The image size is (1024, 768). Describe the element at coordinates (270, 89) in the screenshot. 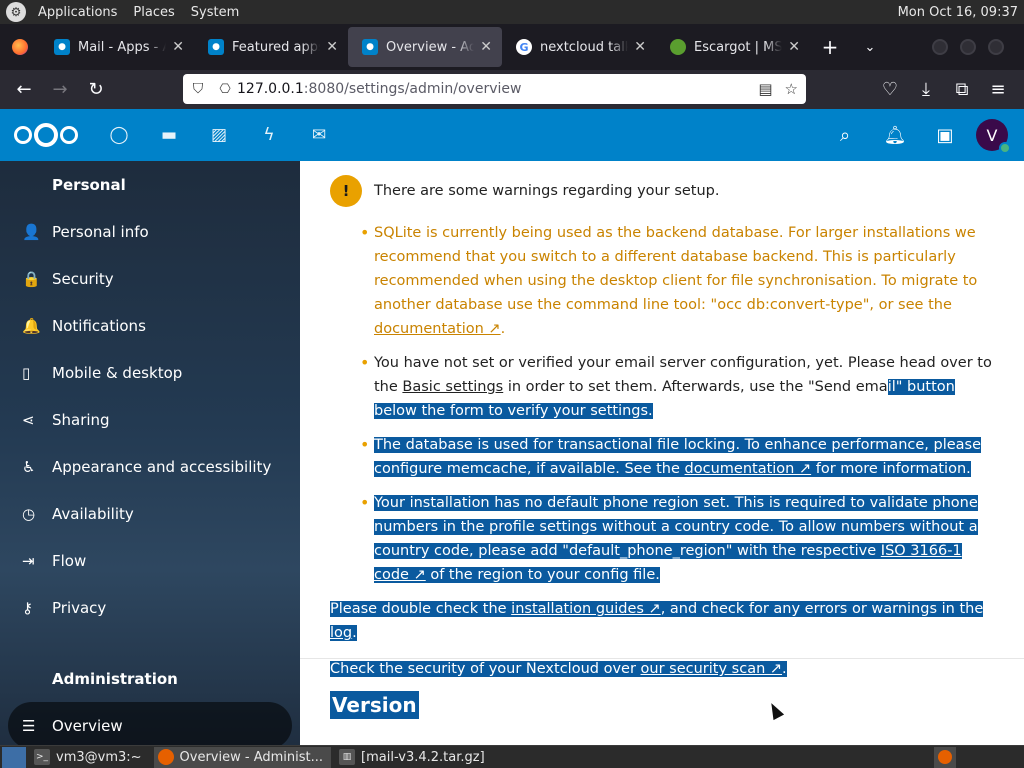

I see `url-host: 127.0.0.1` at that location.